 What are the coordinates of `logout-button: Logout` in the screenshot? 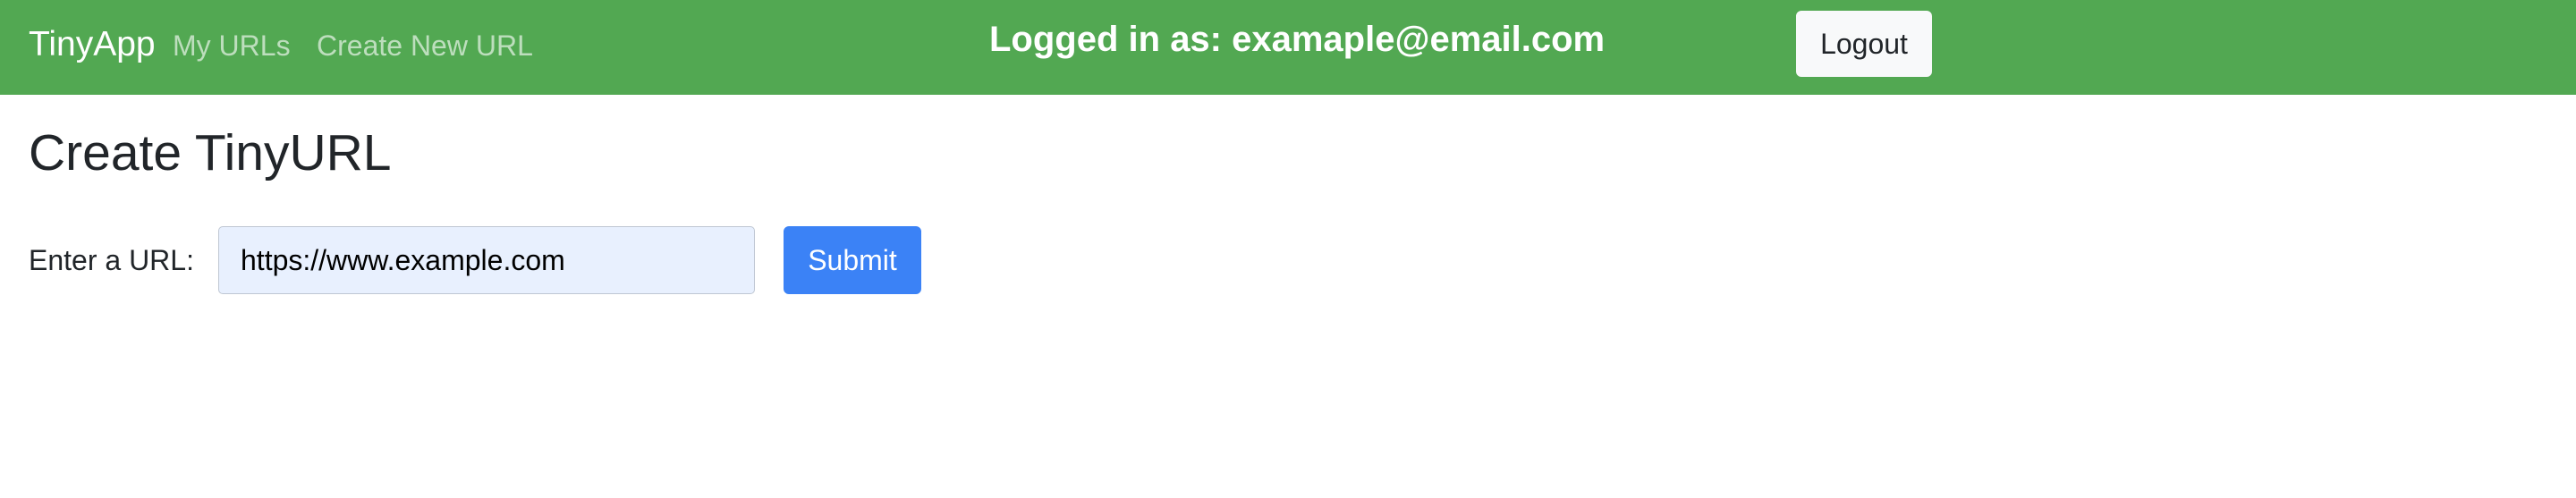 It's located at (1864, 44).